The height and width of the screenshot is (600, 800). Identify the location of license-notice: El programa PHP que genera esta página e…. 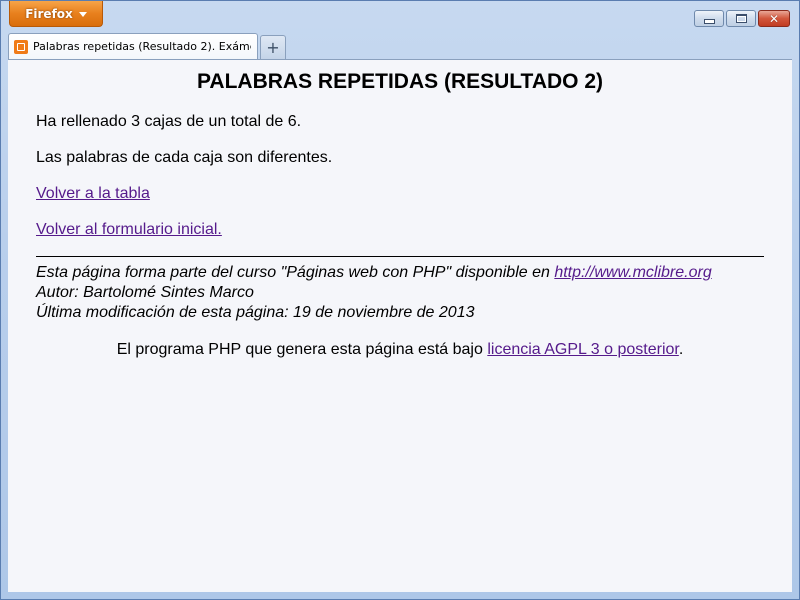
(400, 350).